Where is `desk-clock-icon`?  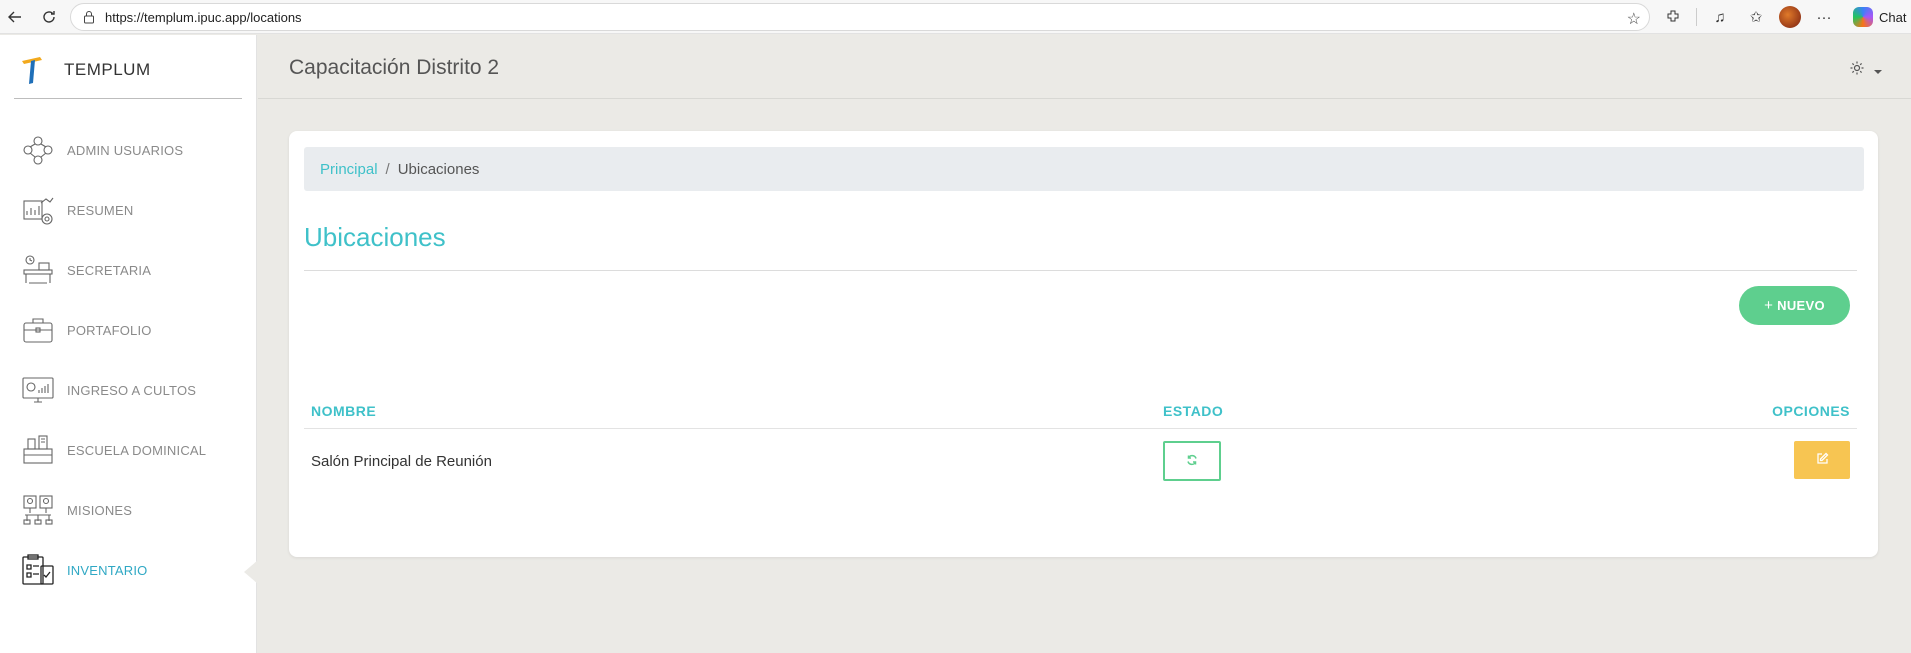 desk-clock-icon is located at coordinates (38, 270).